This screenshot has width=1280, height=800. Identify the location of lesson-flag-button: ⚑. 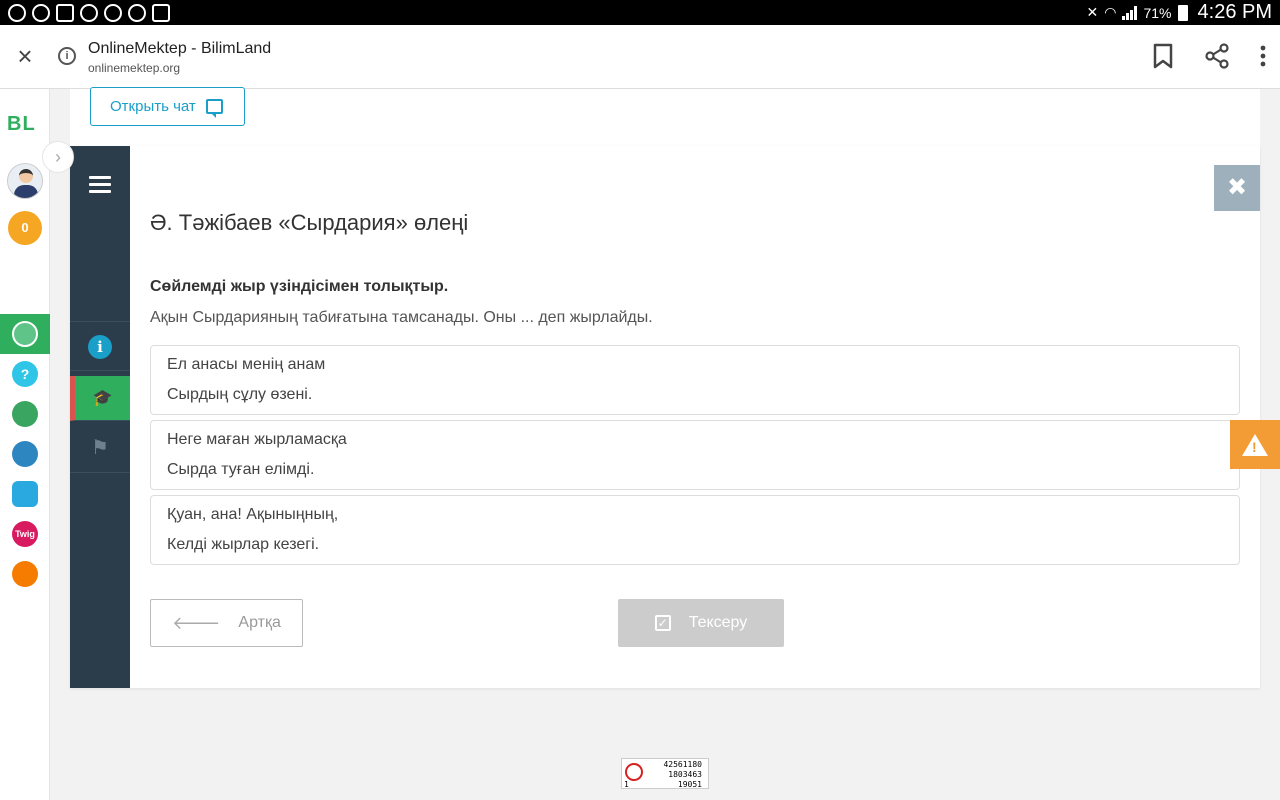
(100, 447).